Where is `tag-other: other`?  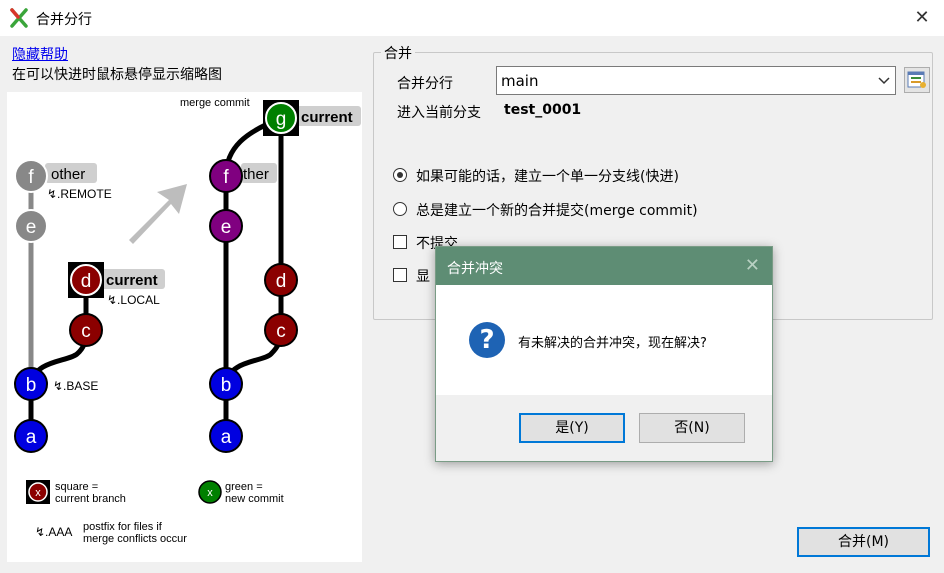 tag-other: other is located at coordinates (68, 174).